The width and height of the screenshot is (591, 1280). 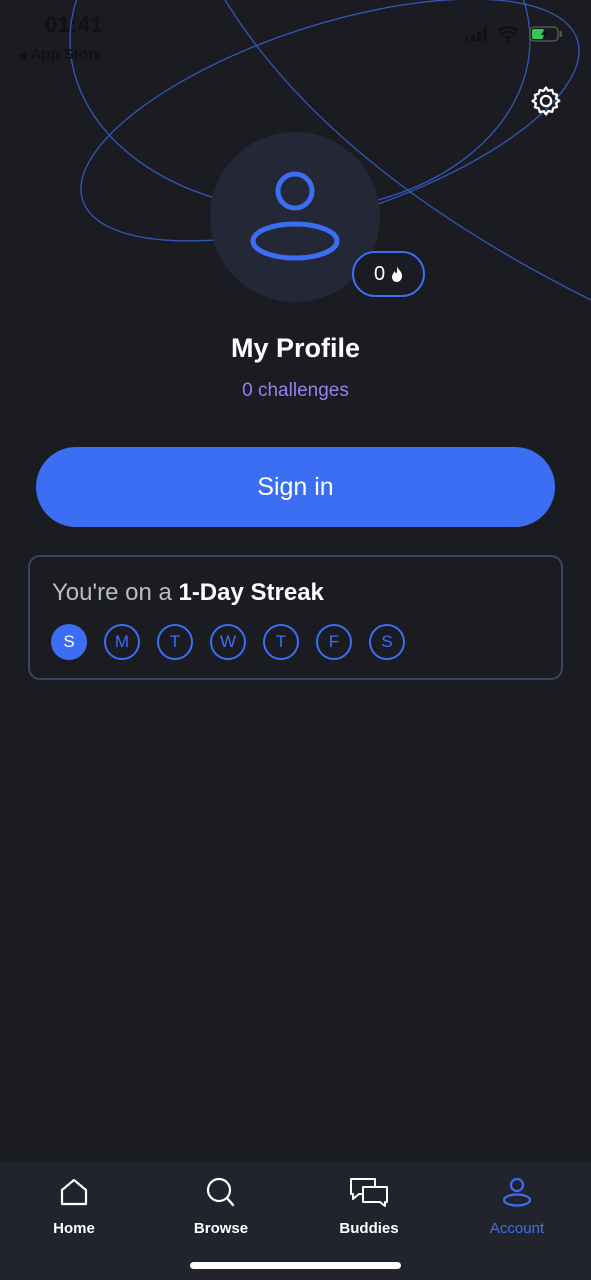 I want to click on day-thursday: T, so click(x=281, y=642).